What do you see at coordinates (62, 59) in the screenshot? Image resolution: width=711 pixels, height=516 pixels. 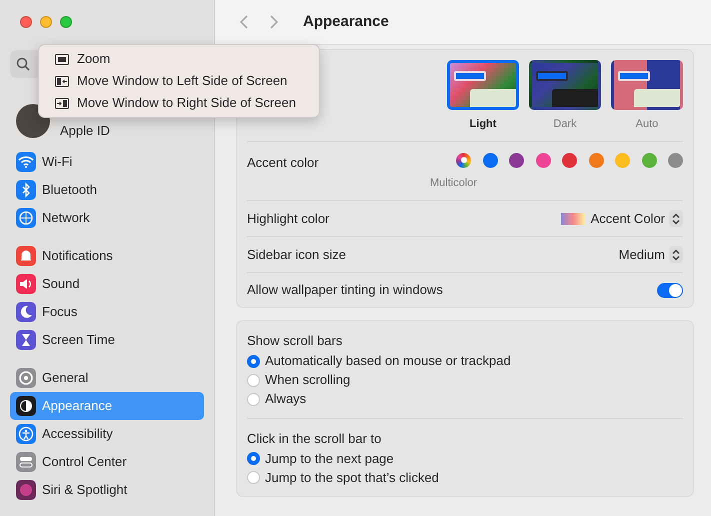 I see `window-icon` at bounding box center [62, 59].